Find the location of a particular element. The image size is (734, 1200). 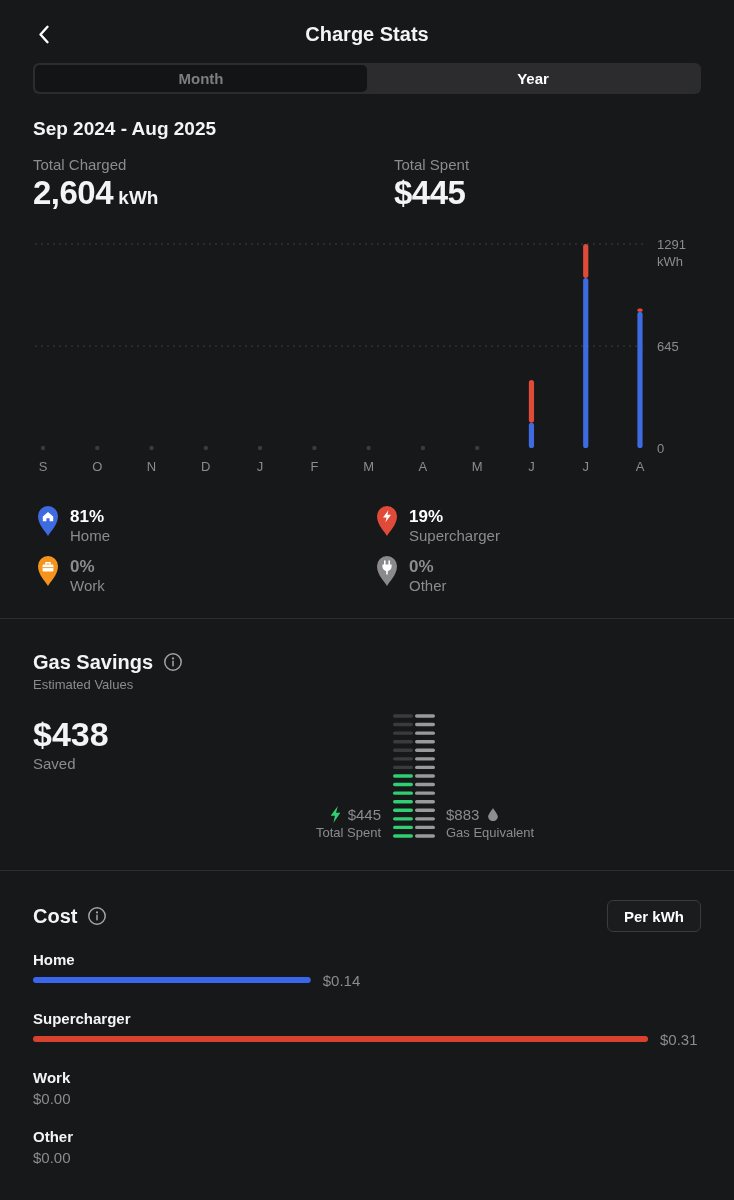

droplet-icon is located at coordinates (493, 814).